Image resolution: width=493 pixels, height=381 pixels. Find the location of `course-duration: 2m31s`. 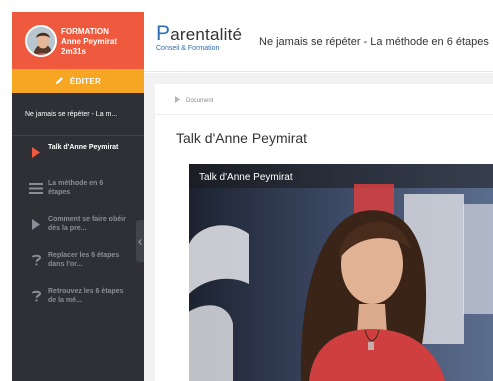

course-duration: 2m31s is located at coordinates (73, 51).